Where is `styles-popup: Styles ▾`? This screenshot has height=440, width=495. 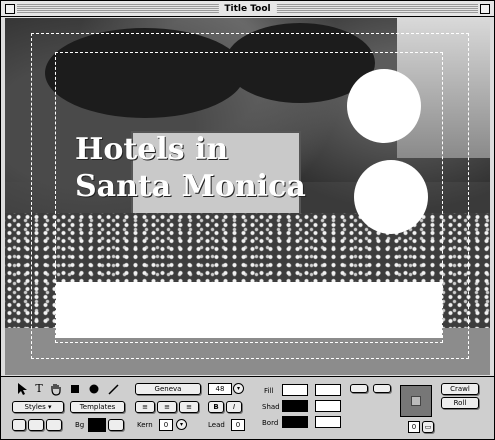 styles-popup: Styles ▾ is located at coordinates (38, 407).